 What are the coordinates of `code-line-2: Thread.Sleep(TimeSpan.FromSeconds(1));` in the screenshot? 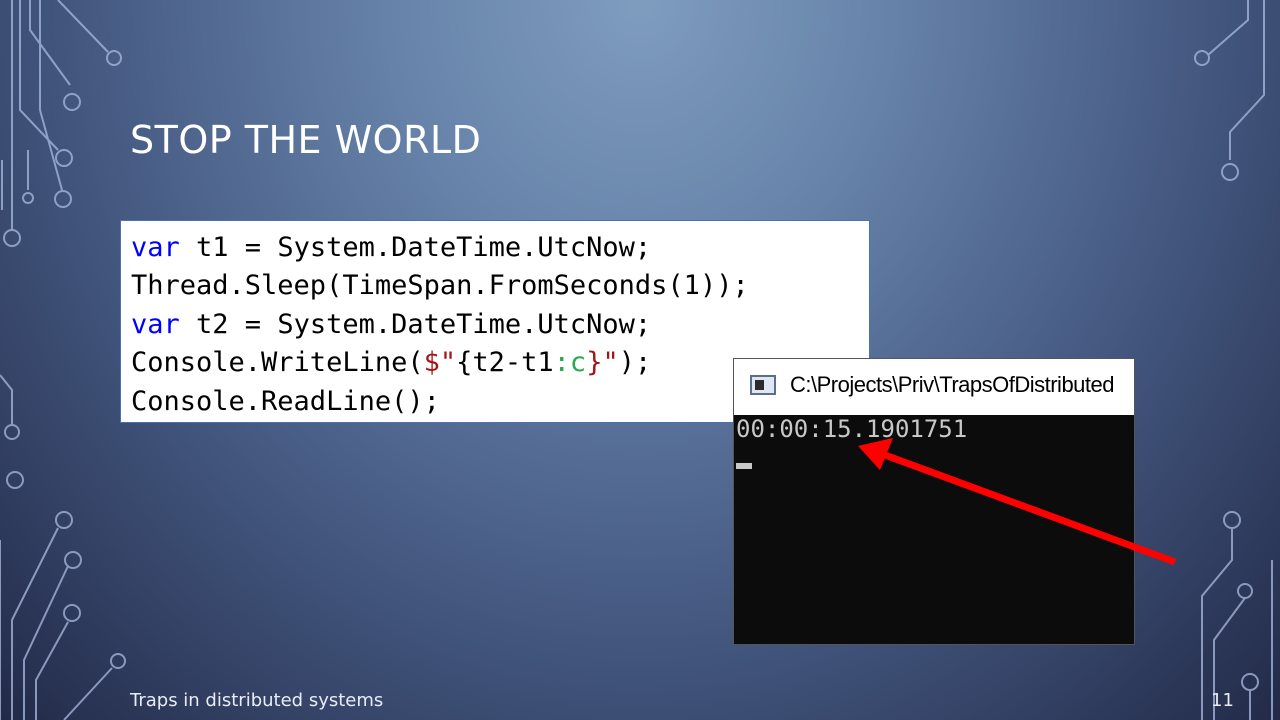 It's located at (500, 286).